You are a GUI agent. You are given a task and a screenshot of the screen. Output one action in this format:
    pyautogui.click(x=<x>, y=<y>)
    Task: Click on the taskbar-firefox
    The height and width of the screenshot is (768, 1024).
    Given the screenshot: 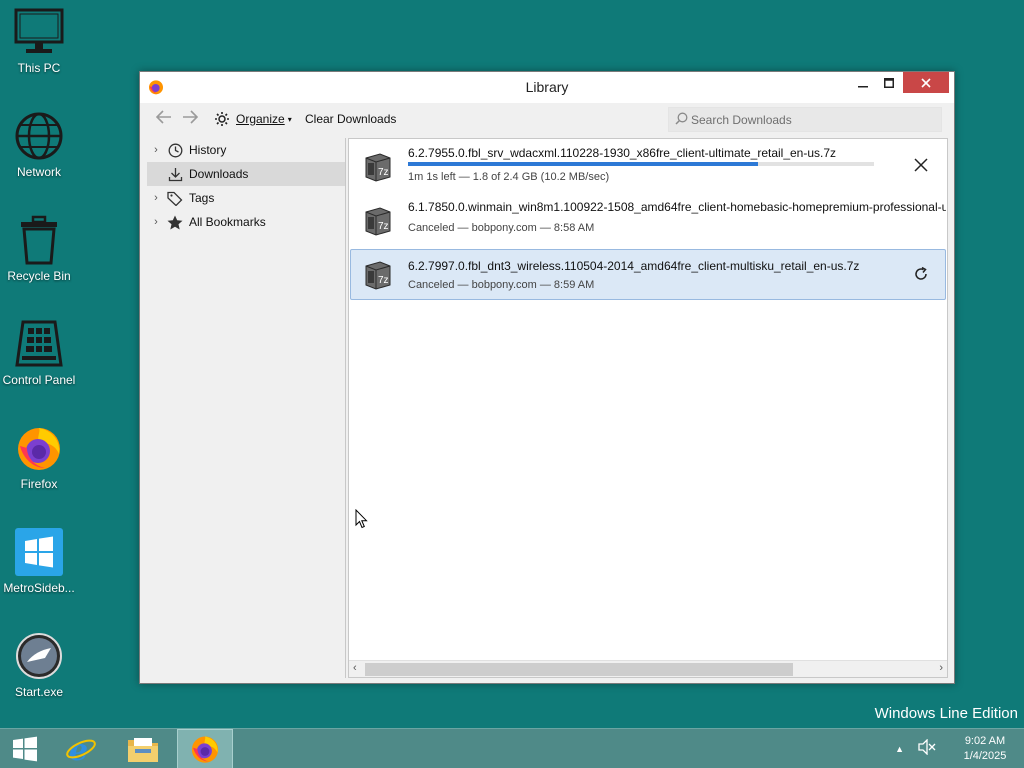 What is the action you would take?
    pyautogui.click(x=205, y=748)
    